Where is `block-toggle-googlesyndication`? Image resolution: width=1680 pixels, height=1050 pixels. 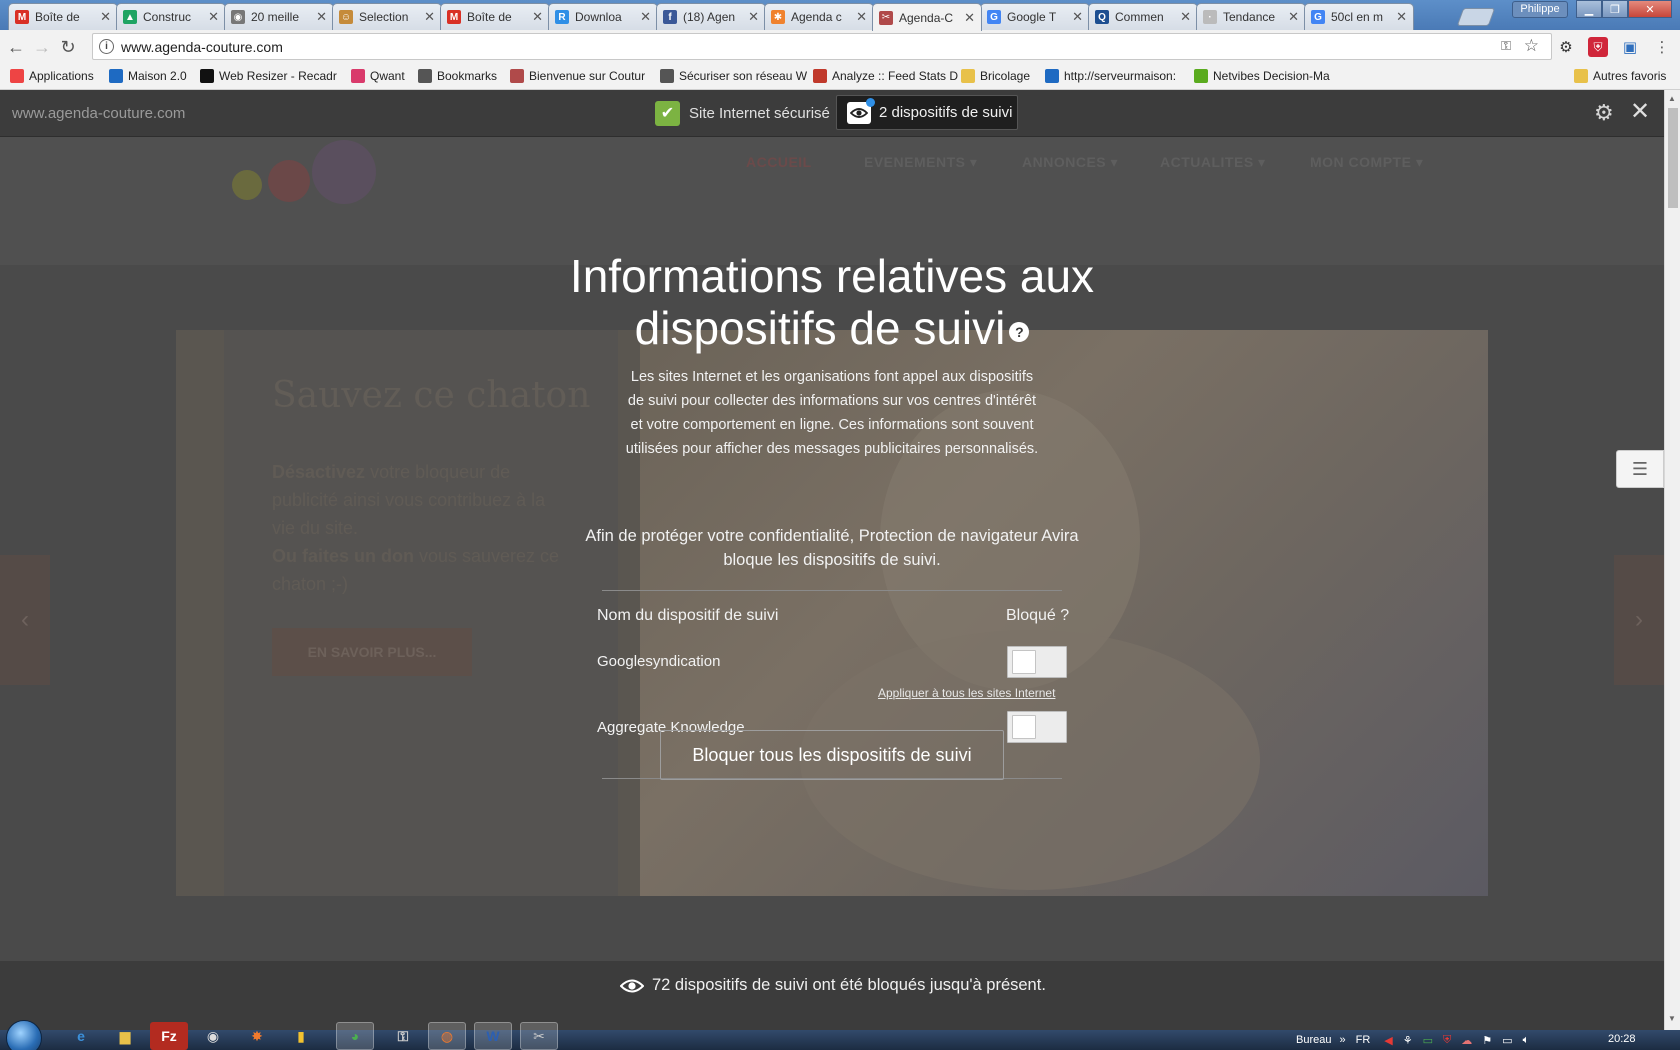
block-toggle-googlesyndication is located at coordinates (1037, 662).